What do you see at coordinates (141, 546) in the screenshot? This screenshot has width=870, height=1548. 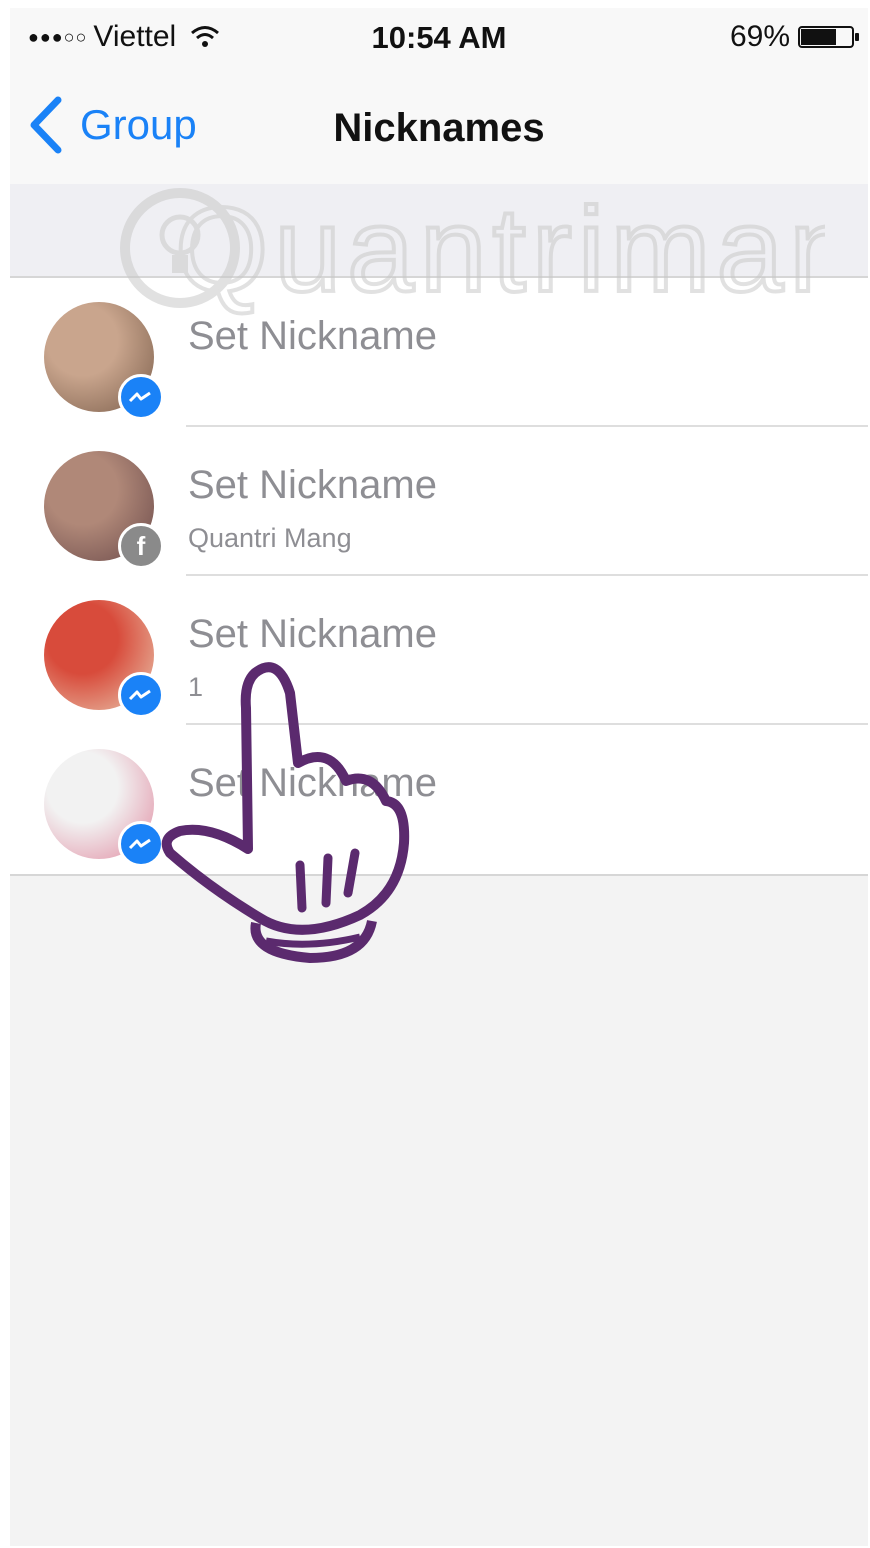 I see `facebook-badge-icon: f` at bounding box center [141, 546].